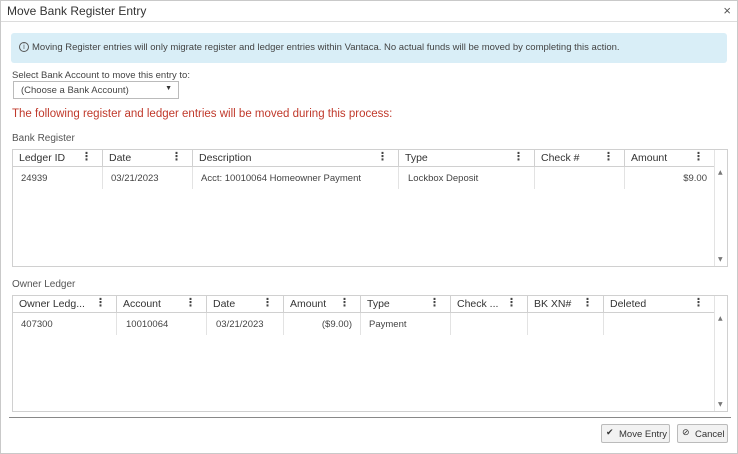 This screenshot has width=738, height=454. What do you see at coordinates (720, 353) in the screenshot?
I see `owner-ledger-scrollbar: ▲ ▼` at bounding box center [720, 353].